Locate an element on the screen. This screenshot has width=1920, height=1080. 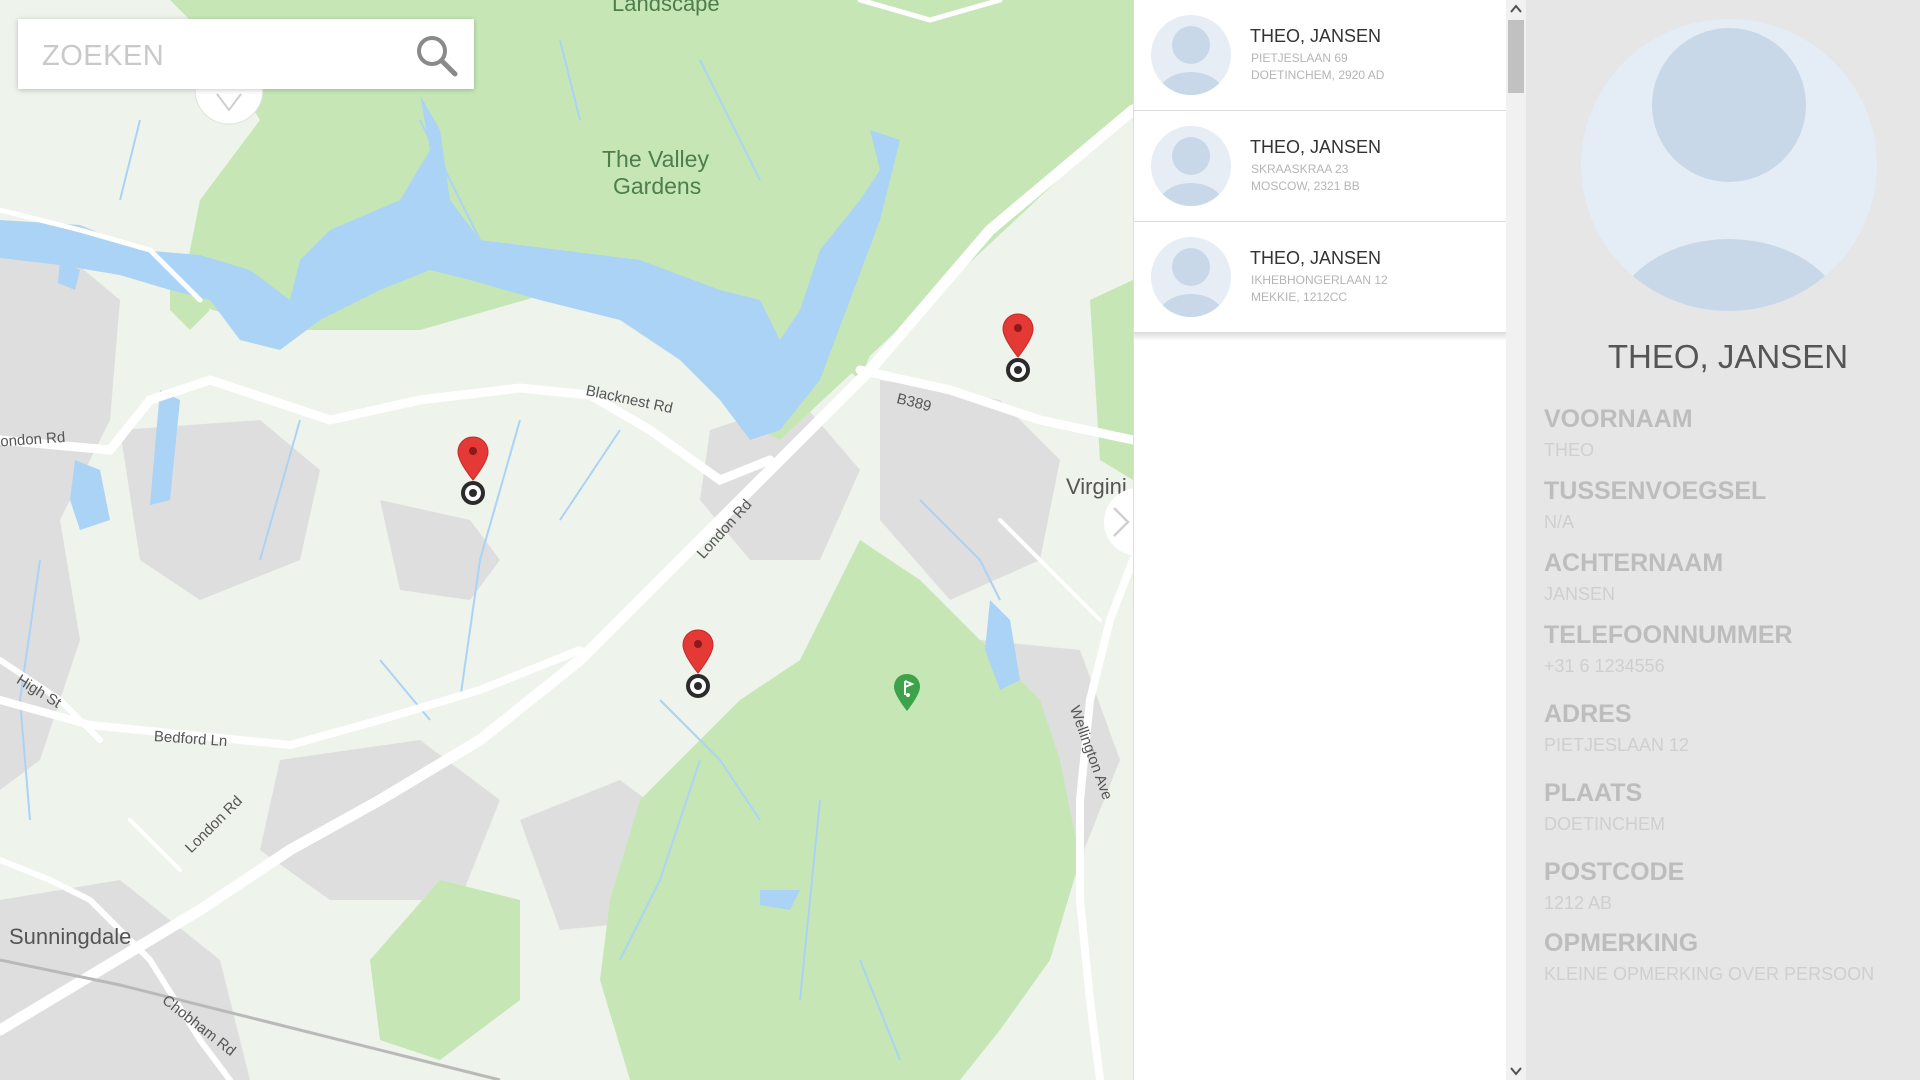
map-label-valley-gardens-2: Gardens is located at coordinates (657, 186).